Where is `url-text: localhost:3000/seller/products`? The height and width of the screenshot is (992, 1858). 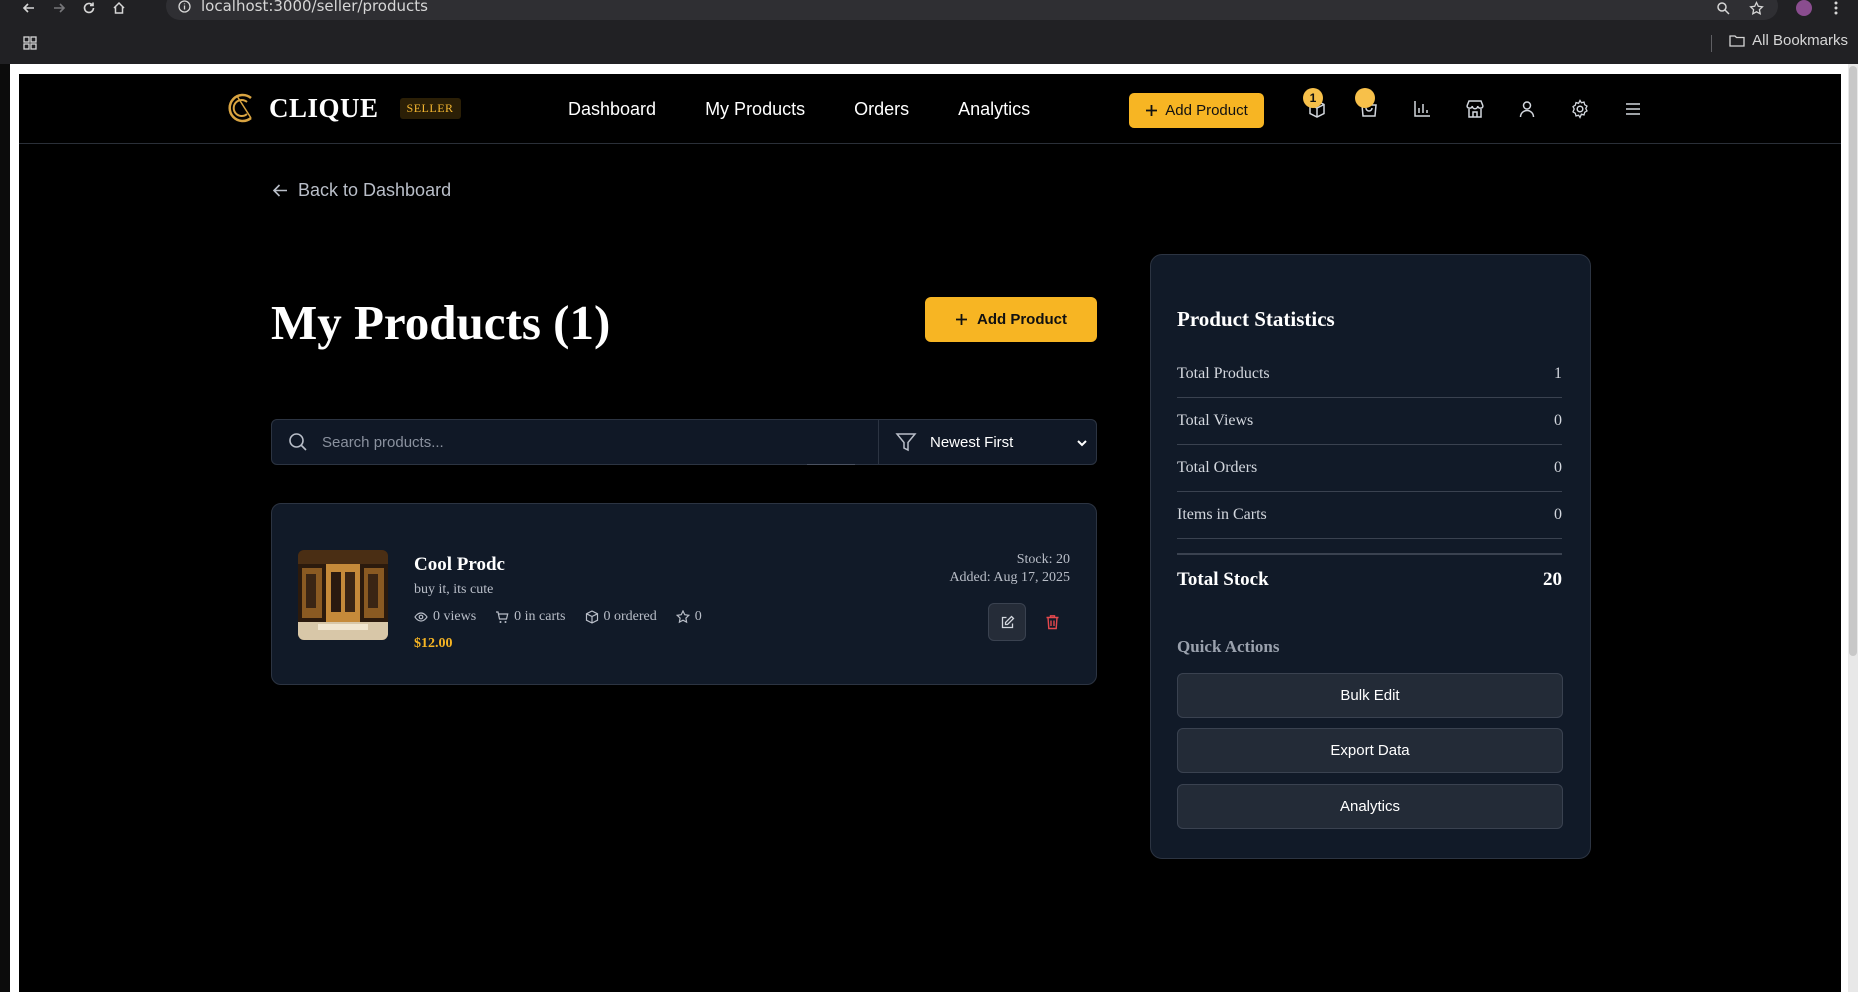
url-text: localhost:3000/seller/products is located at coordinates (314, 7).